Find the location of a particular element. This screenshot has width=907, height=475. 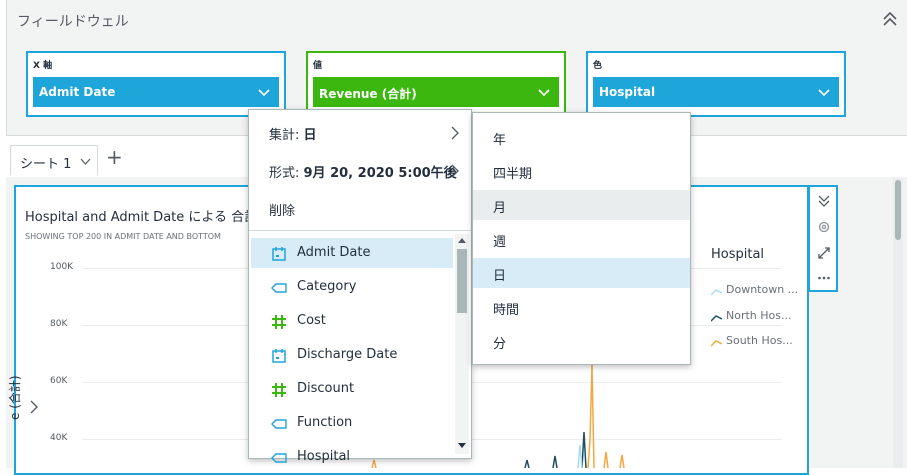

date-granularity-option: 年 is located at coordinates (581, 137).